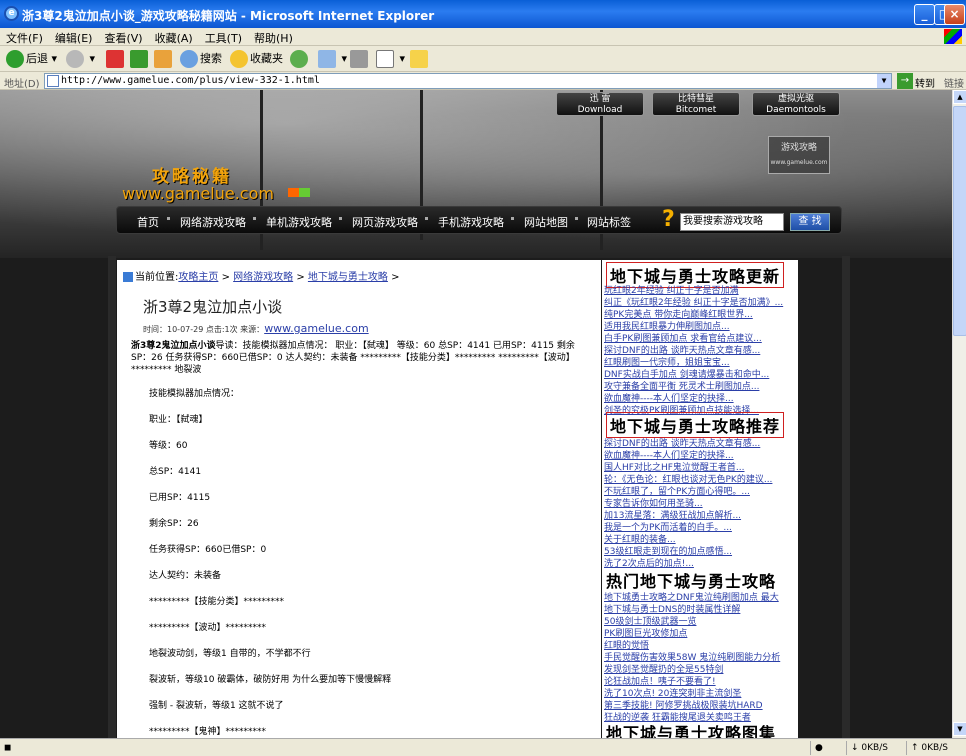 Image resolution: width=966 pixels, height=756 pixels. I want to click on history-icon, so click(299, 59).